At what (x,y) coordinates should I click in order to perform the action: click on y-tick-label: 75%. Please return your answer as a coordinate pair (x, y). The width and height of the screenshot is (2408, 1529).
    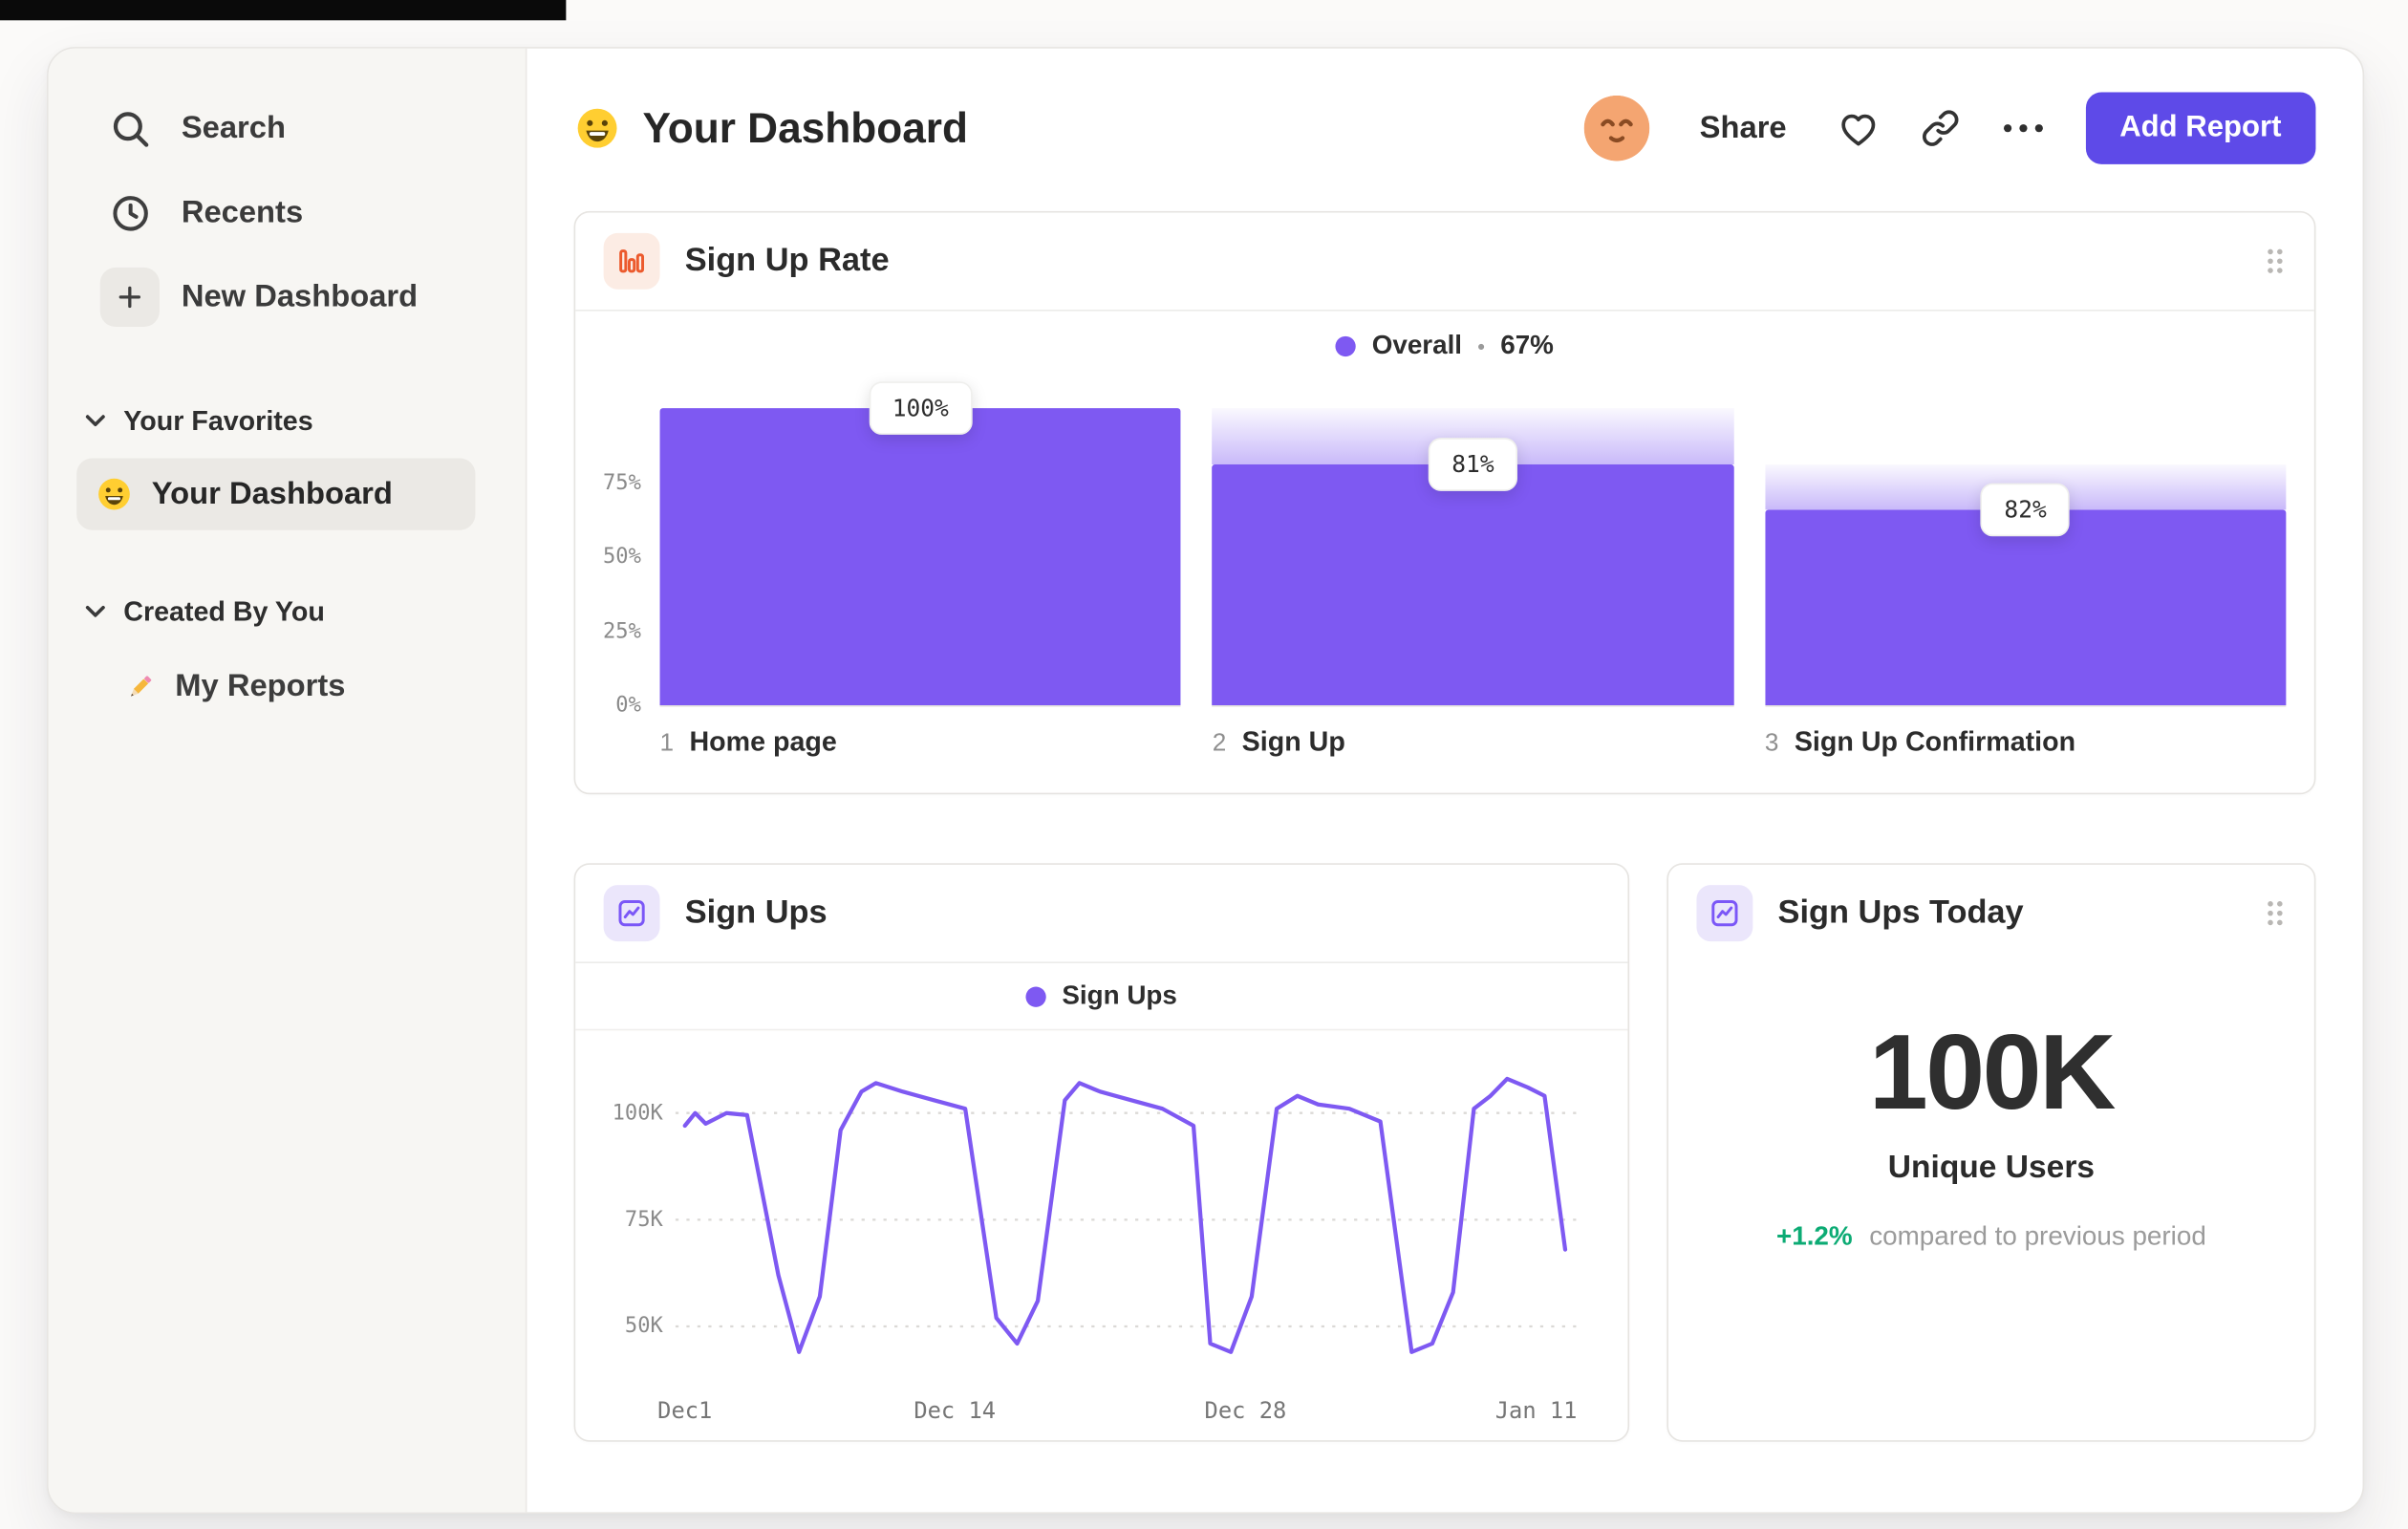
    Looking at the image, I should click on (621, 482).